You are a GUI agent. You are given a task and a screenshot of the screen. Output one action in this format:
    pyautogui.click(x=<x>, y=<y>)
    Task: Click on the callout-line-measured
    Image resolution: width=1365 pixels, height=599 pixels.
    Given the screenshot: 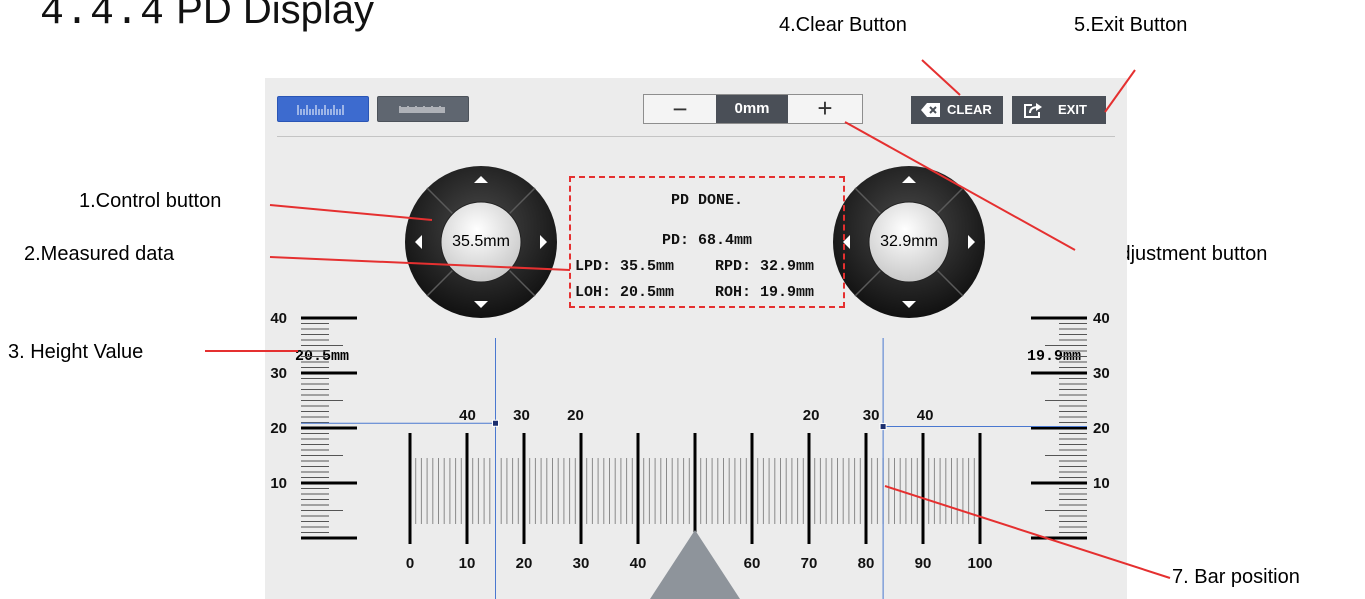 What is the action you would take?
    pyautogui.click(x=420, y=263)
    